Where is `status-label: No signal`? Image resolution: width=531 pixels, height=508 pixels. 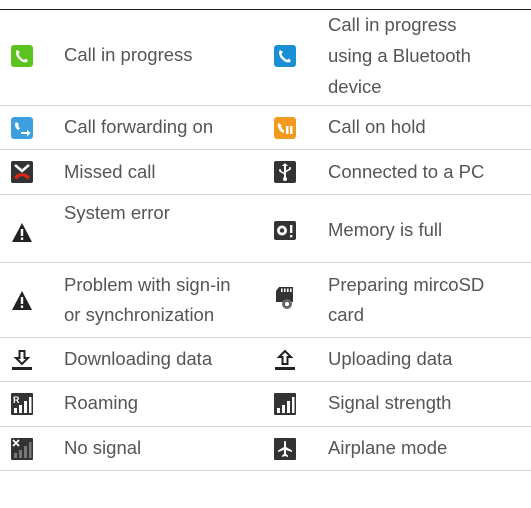 status-label: No signal is located at coordinates (103, 447).